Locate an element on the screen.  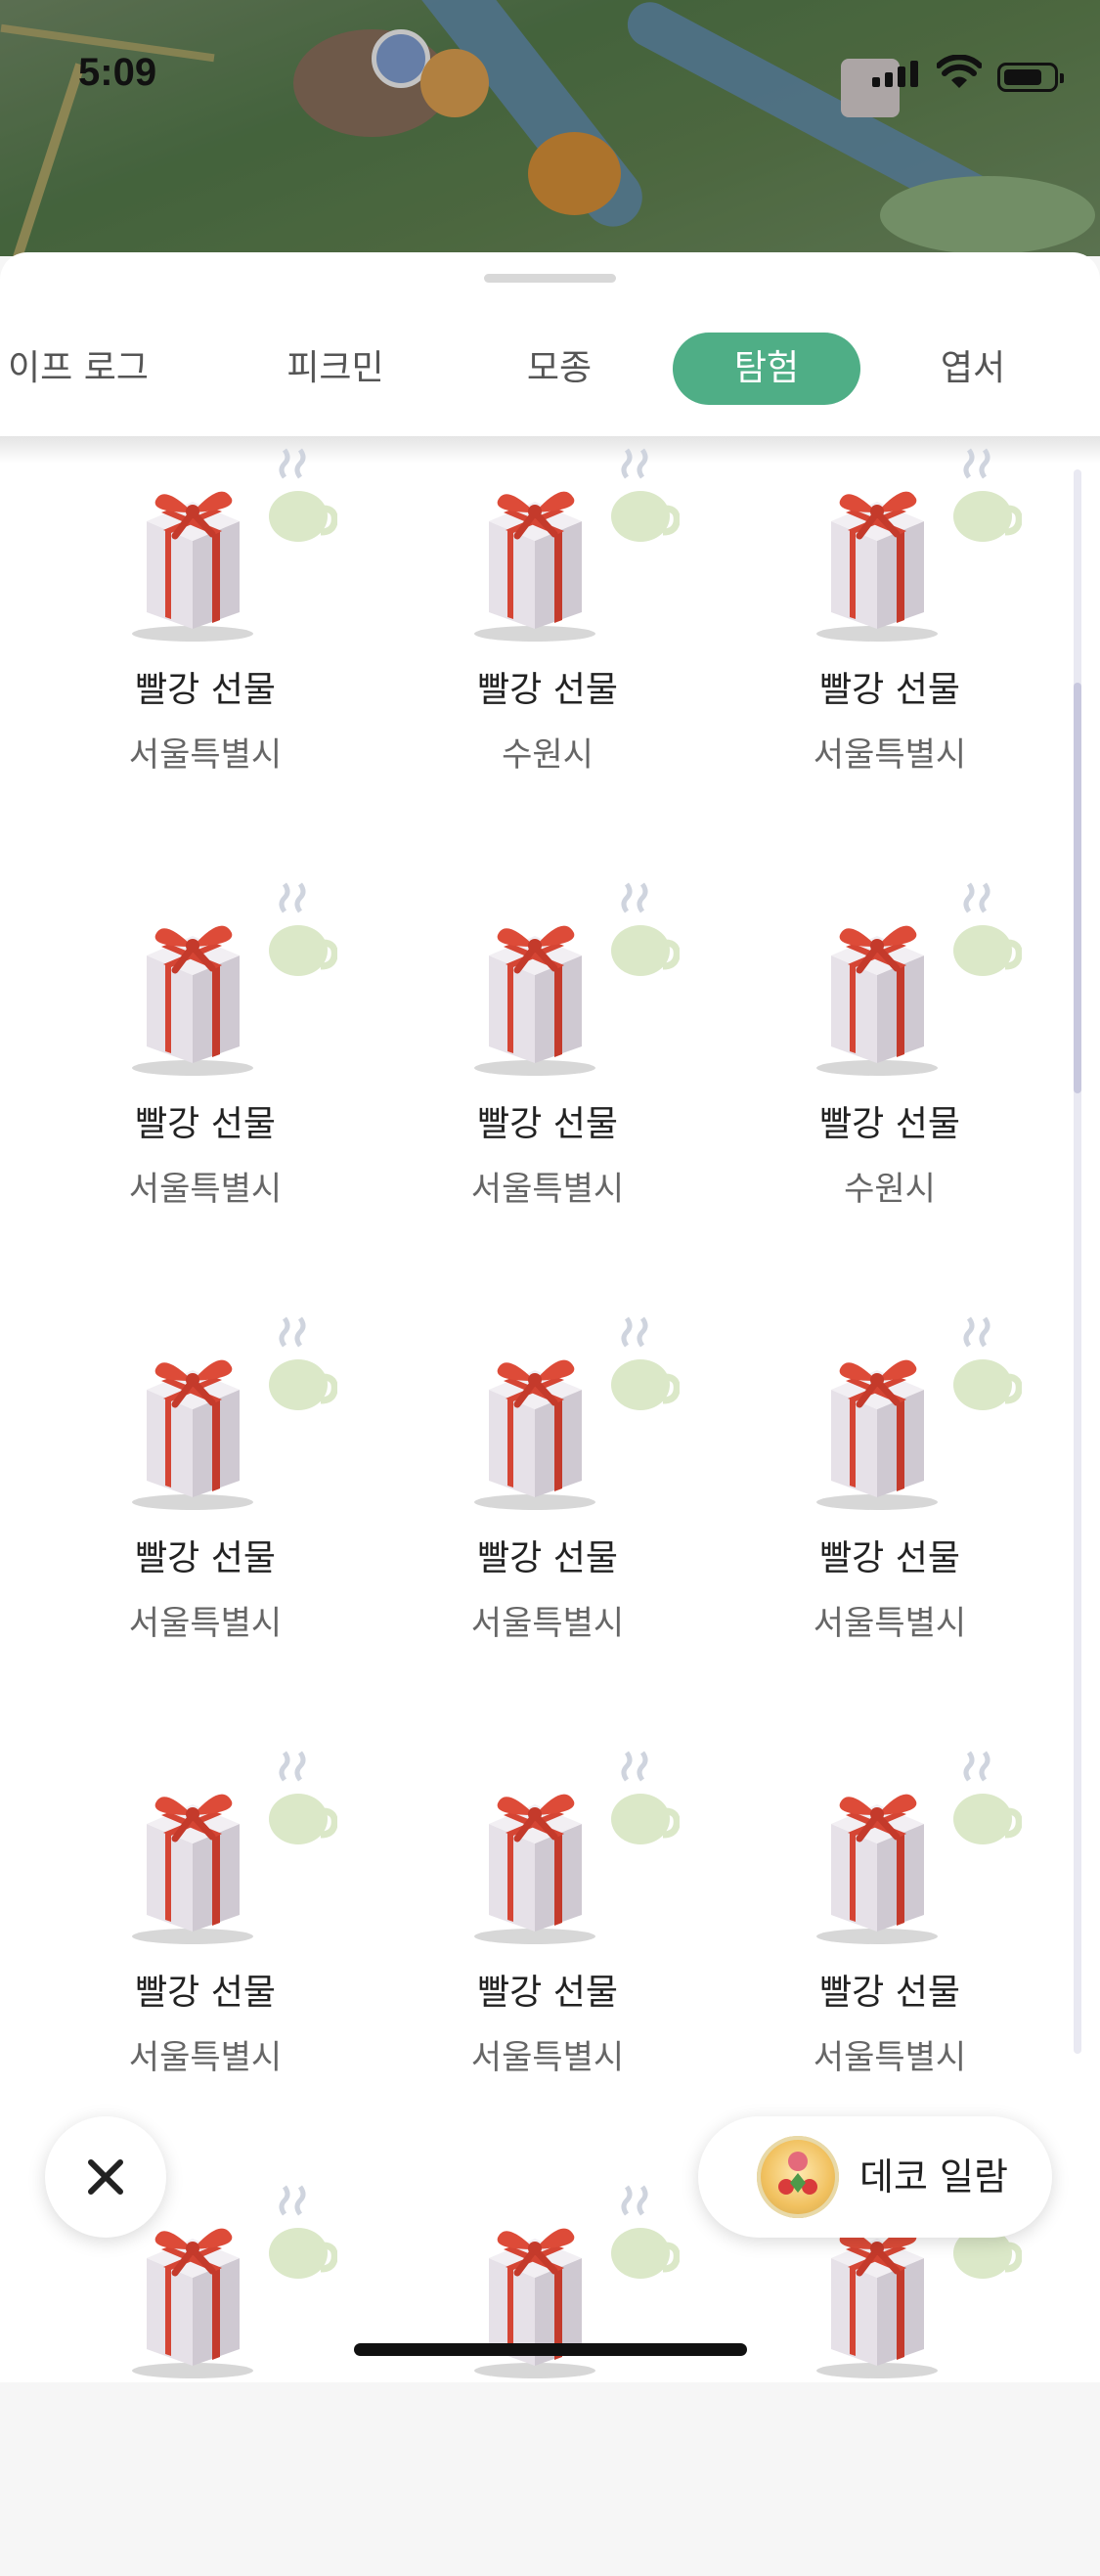
deco-list-label: 데코 일람 is located at coordinates (933, 2176).